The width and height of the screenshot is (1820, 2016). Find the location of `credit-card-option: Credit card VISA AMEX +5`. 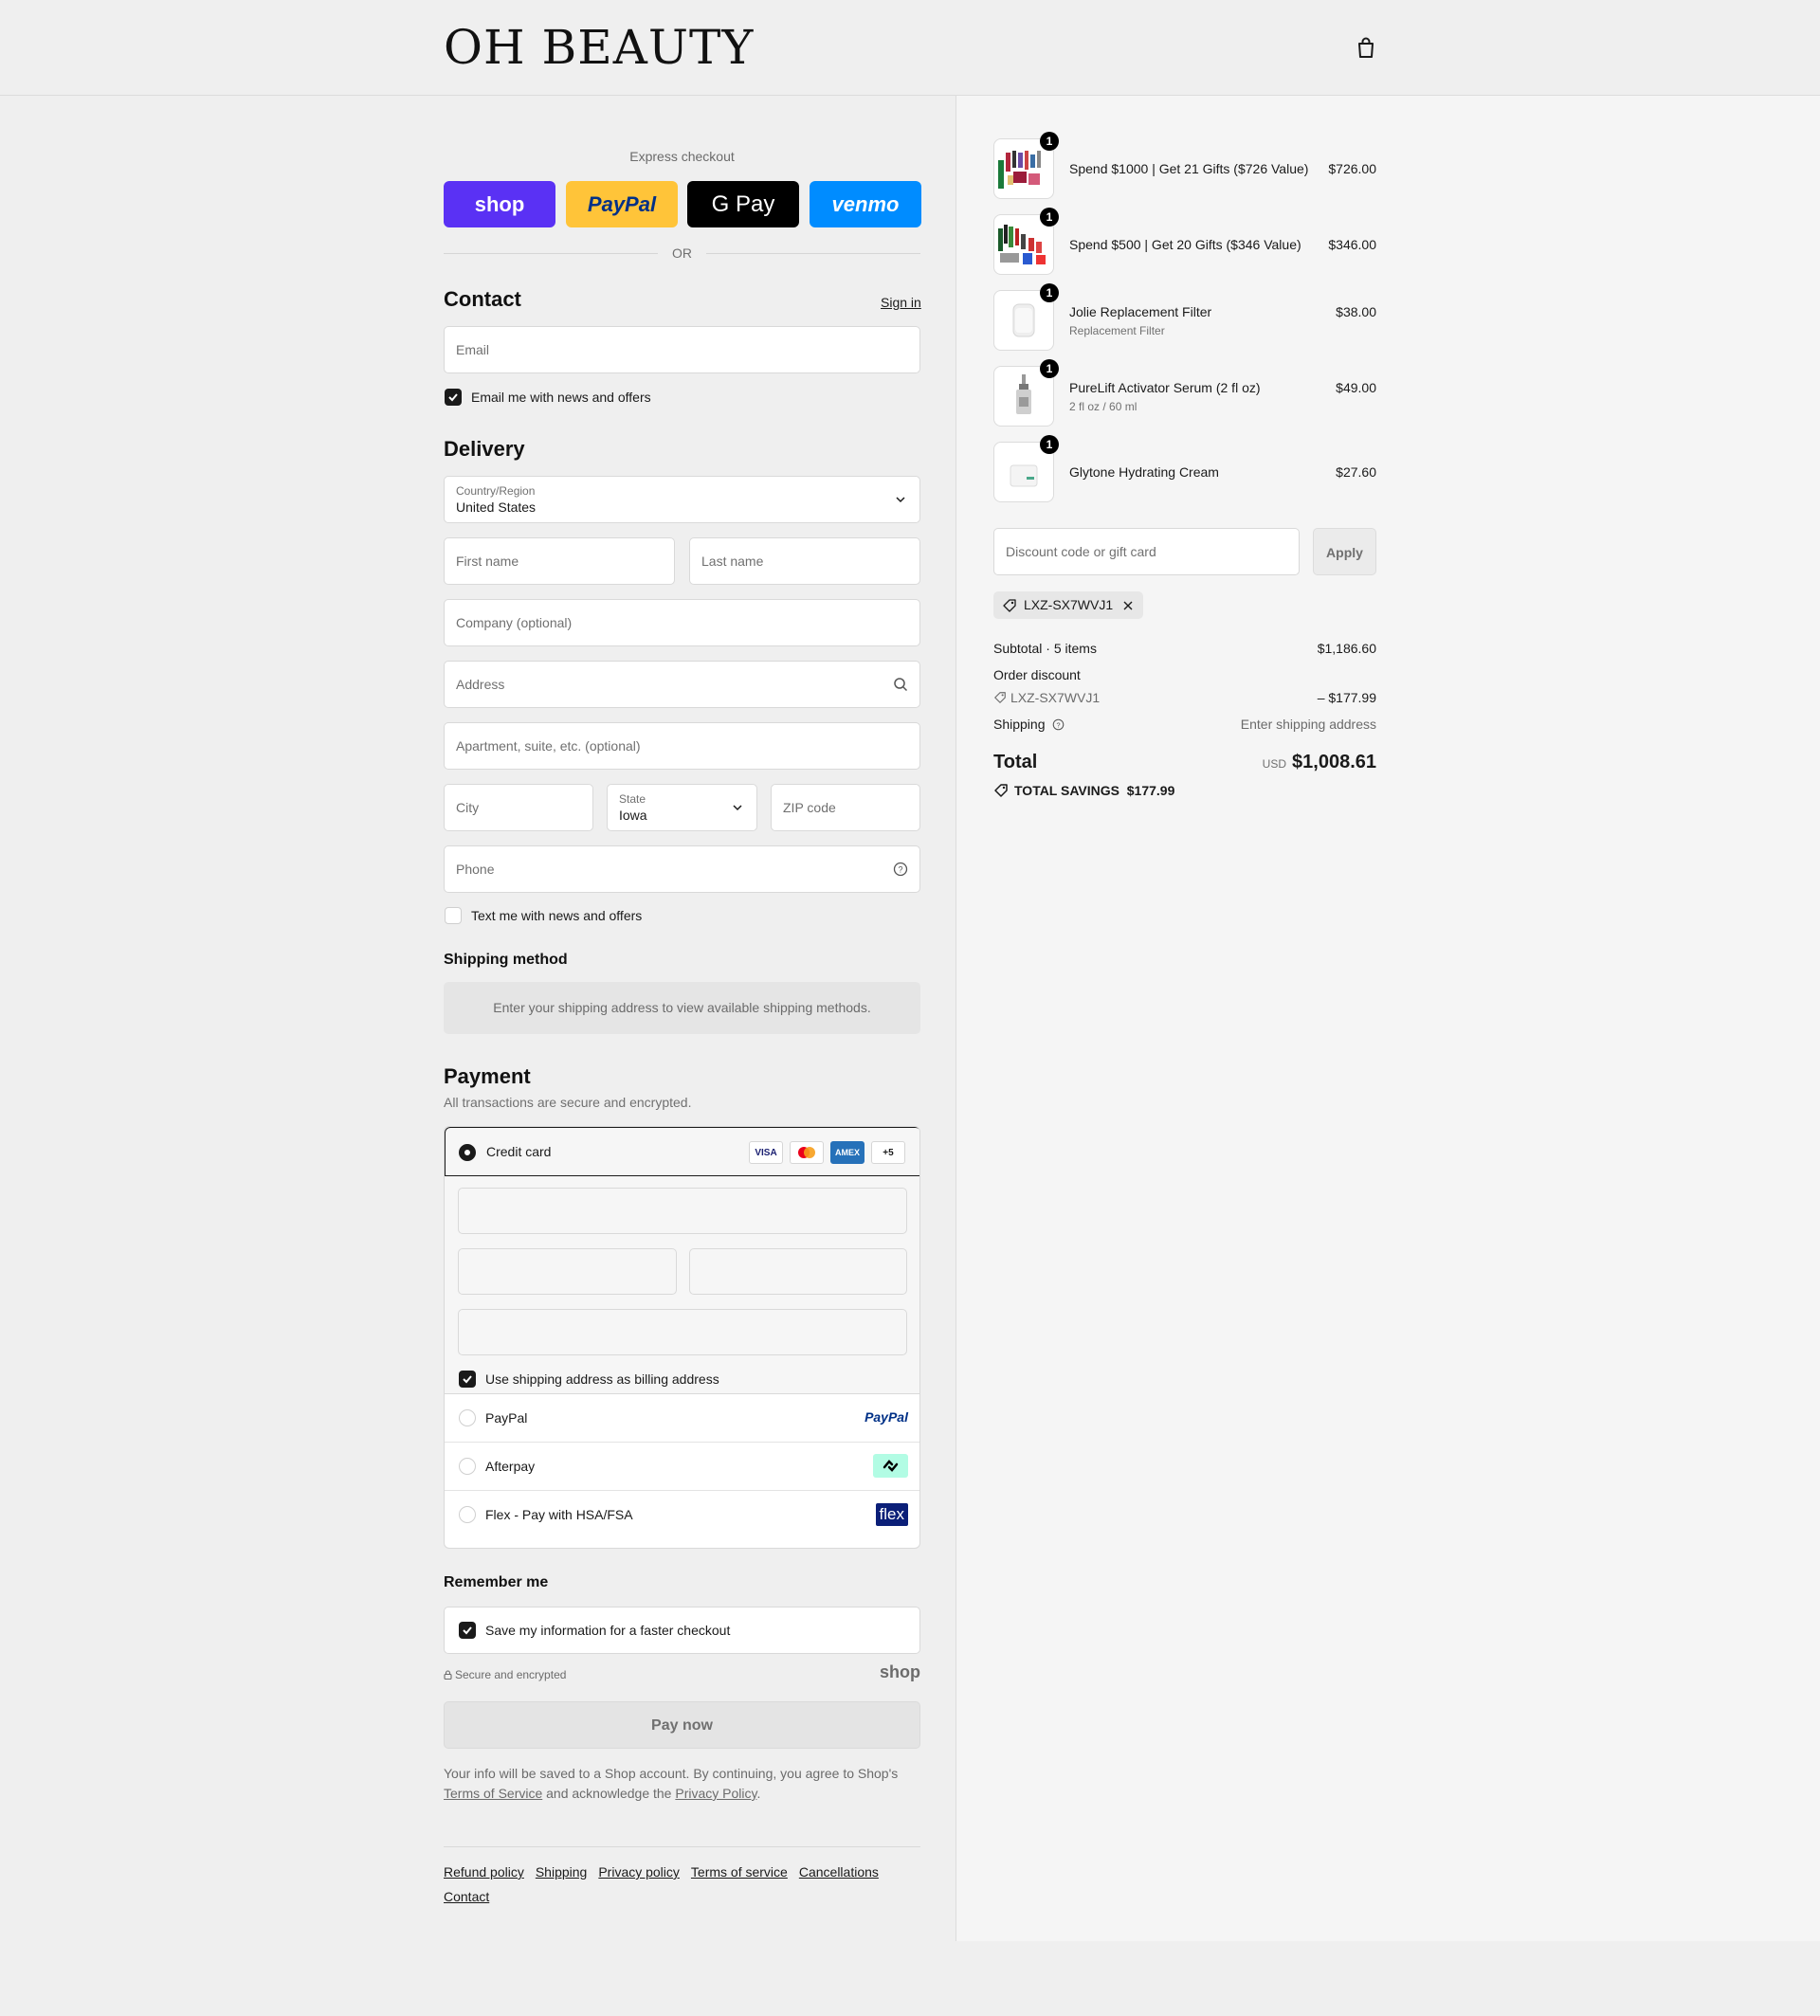

credit-card-option: Credit card VISA AMEX +5 is located at coordinates (682, 1151).